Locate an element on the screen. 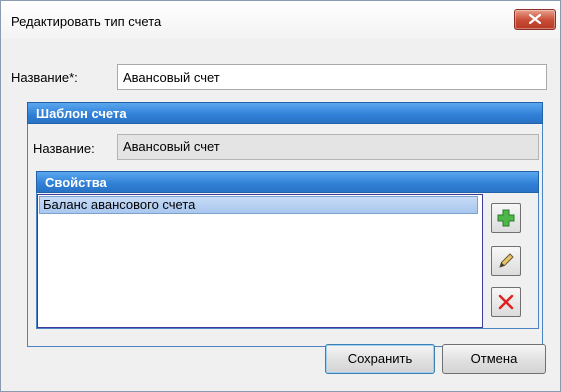  name-label: Название*: is located at coordinates (44, 77).